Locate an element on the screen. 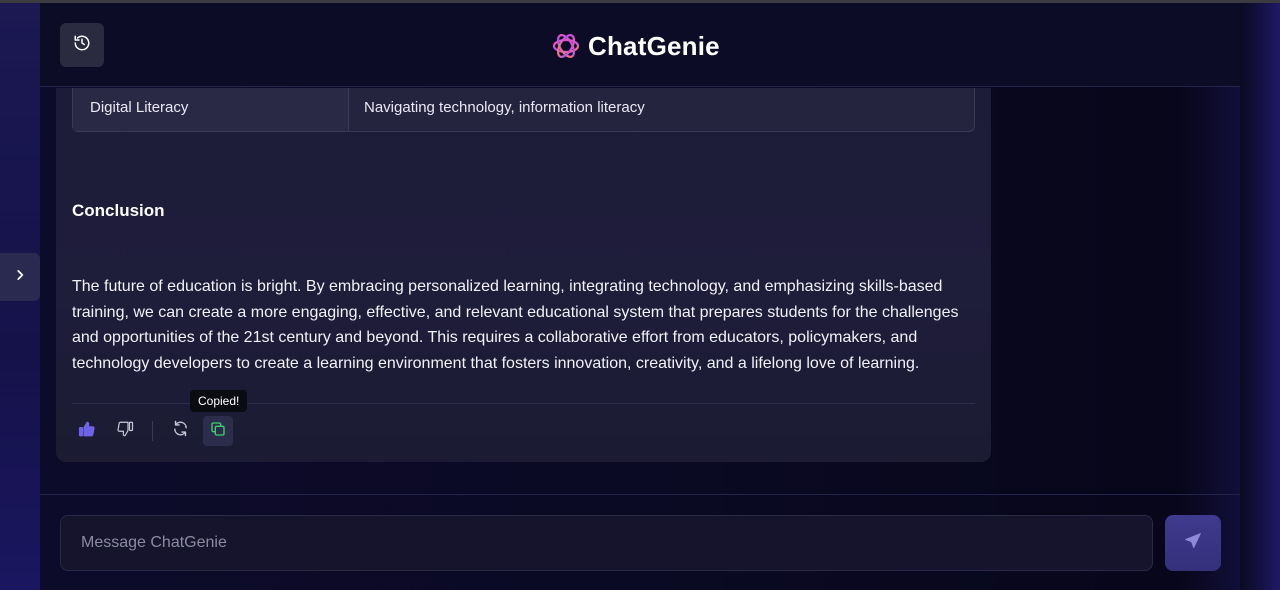 The width and height of the screenshot is (1280, 590). history-button is located at coordinates (82, 45).